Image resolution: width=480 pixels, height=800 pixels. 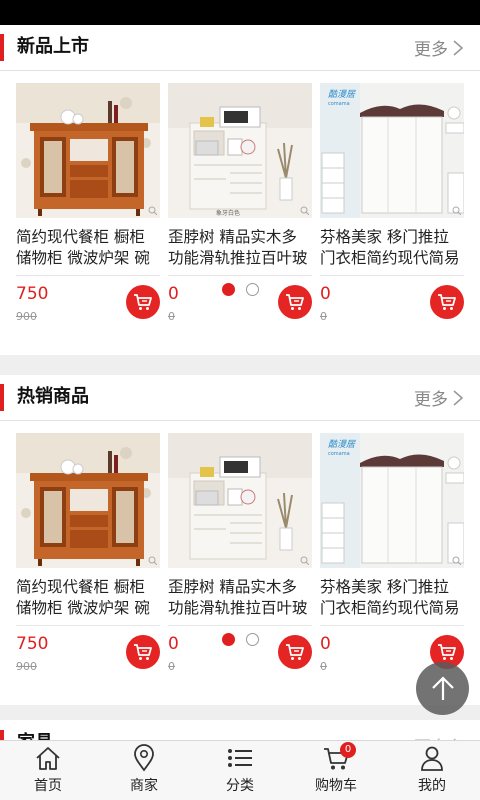 What do you see at coordinates (240, 786) in the screenshot?
I see `tab-label: 分类` at bounding box center [240, 786].